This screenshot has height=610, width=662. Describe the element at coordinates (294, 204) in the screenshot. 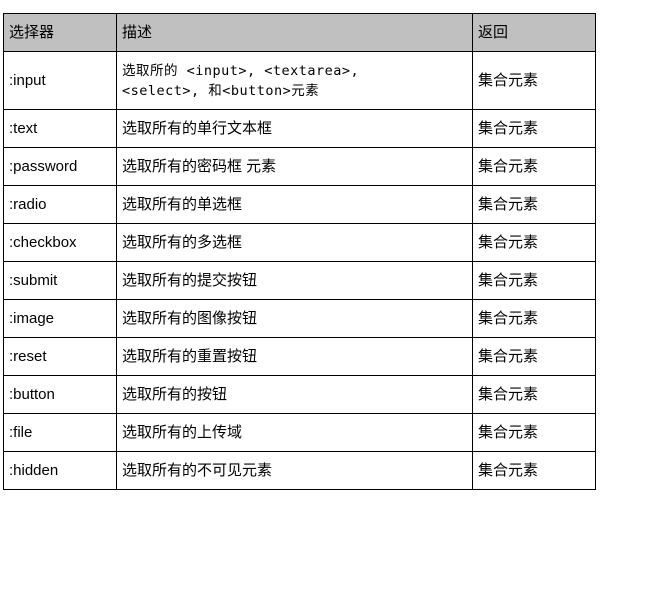

I see `cell-description: 选取所有的单选框` at that location.